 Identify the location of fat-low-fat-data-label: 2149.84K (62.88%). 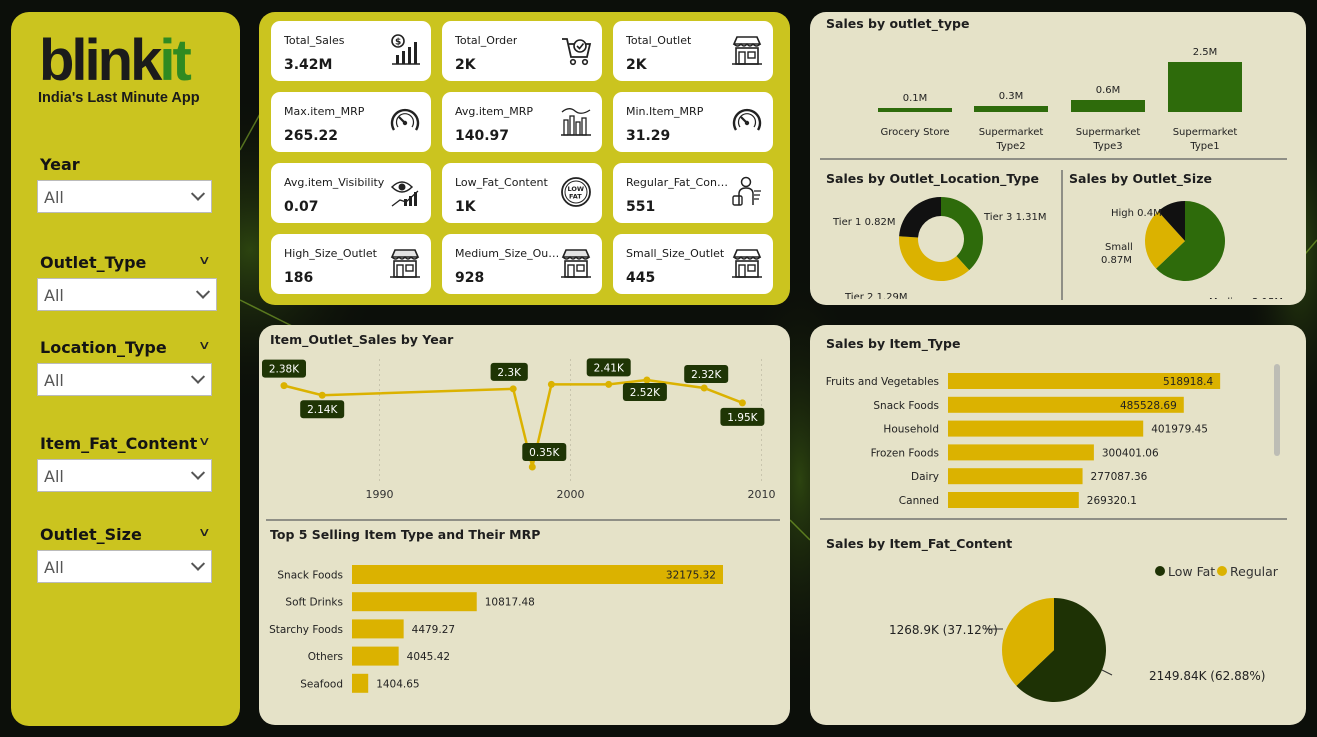
(1207, 676).